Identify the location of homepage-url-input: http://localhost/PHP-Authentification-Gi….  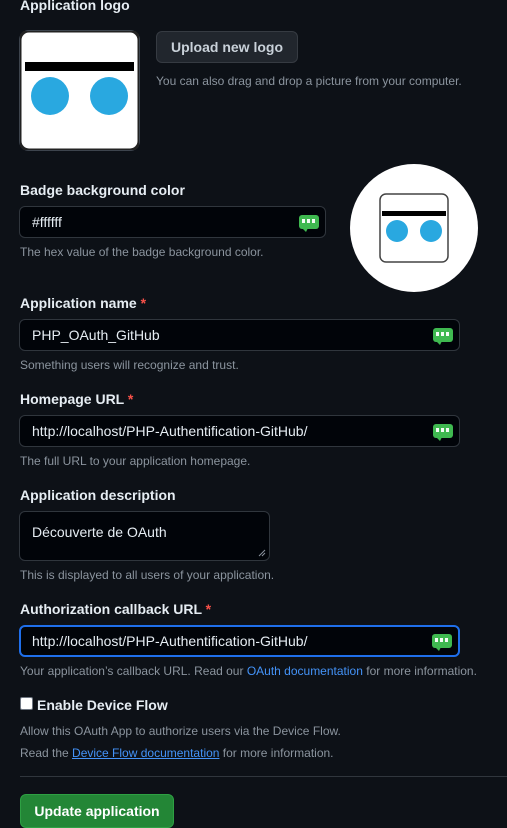
(239, 431).